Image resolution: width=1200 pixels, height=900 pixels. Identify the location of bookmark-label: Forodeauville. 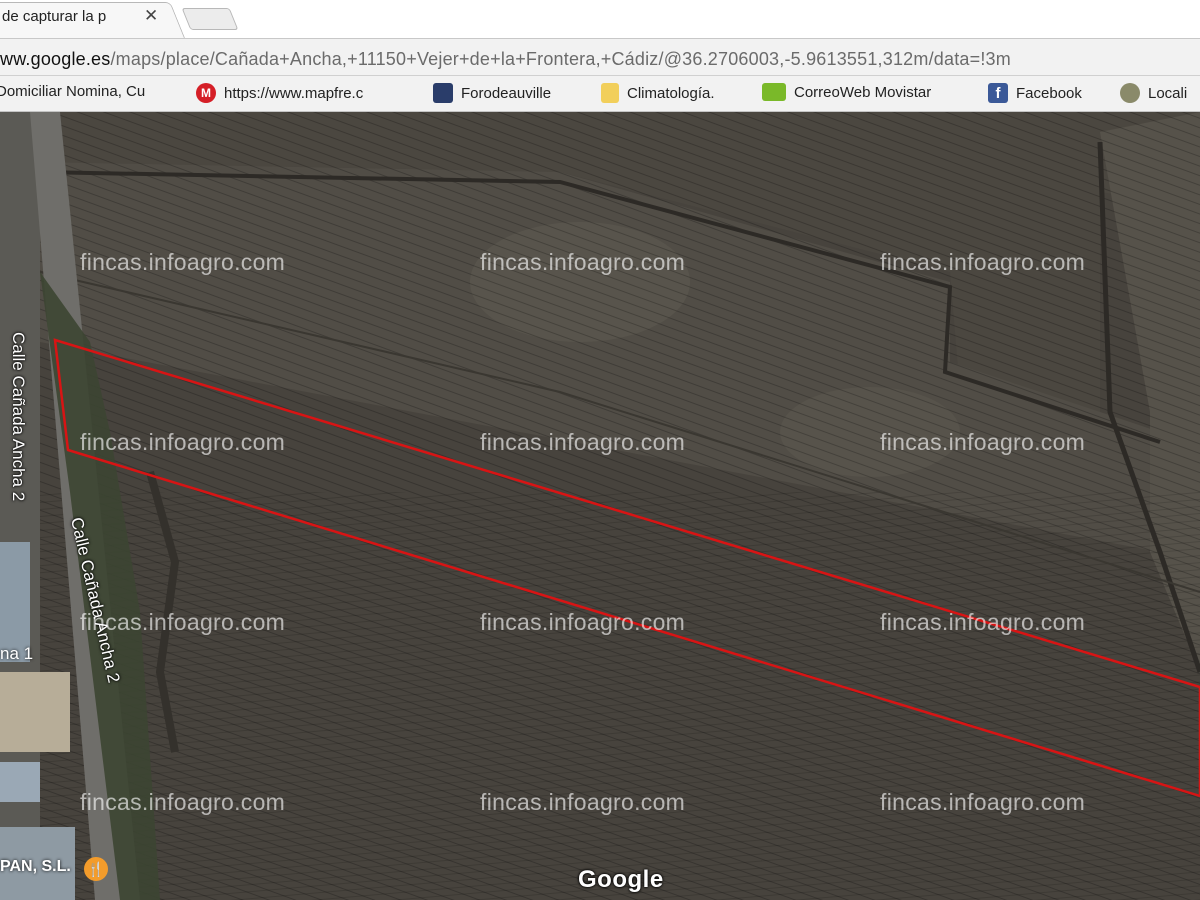
(506, 93).